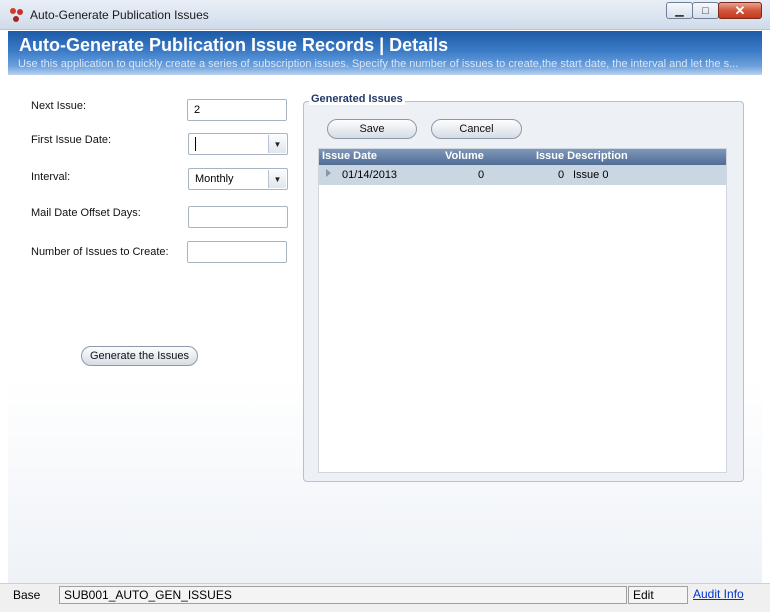 The image size is (770, 612). What do you see at coordinates (372, 129) in the screenshot?
I see `save-button: Save` at bounding box center [372, 129].